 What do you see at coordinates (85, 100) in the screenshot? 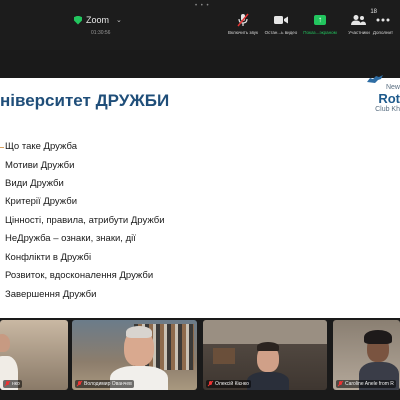
I see `slide-title: ніверситет ДРУЖБИ` at bounding box center [85, 100].